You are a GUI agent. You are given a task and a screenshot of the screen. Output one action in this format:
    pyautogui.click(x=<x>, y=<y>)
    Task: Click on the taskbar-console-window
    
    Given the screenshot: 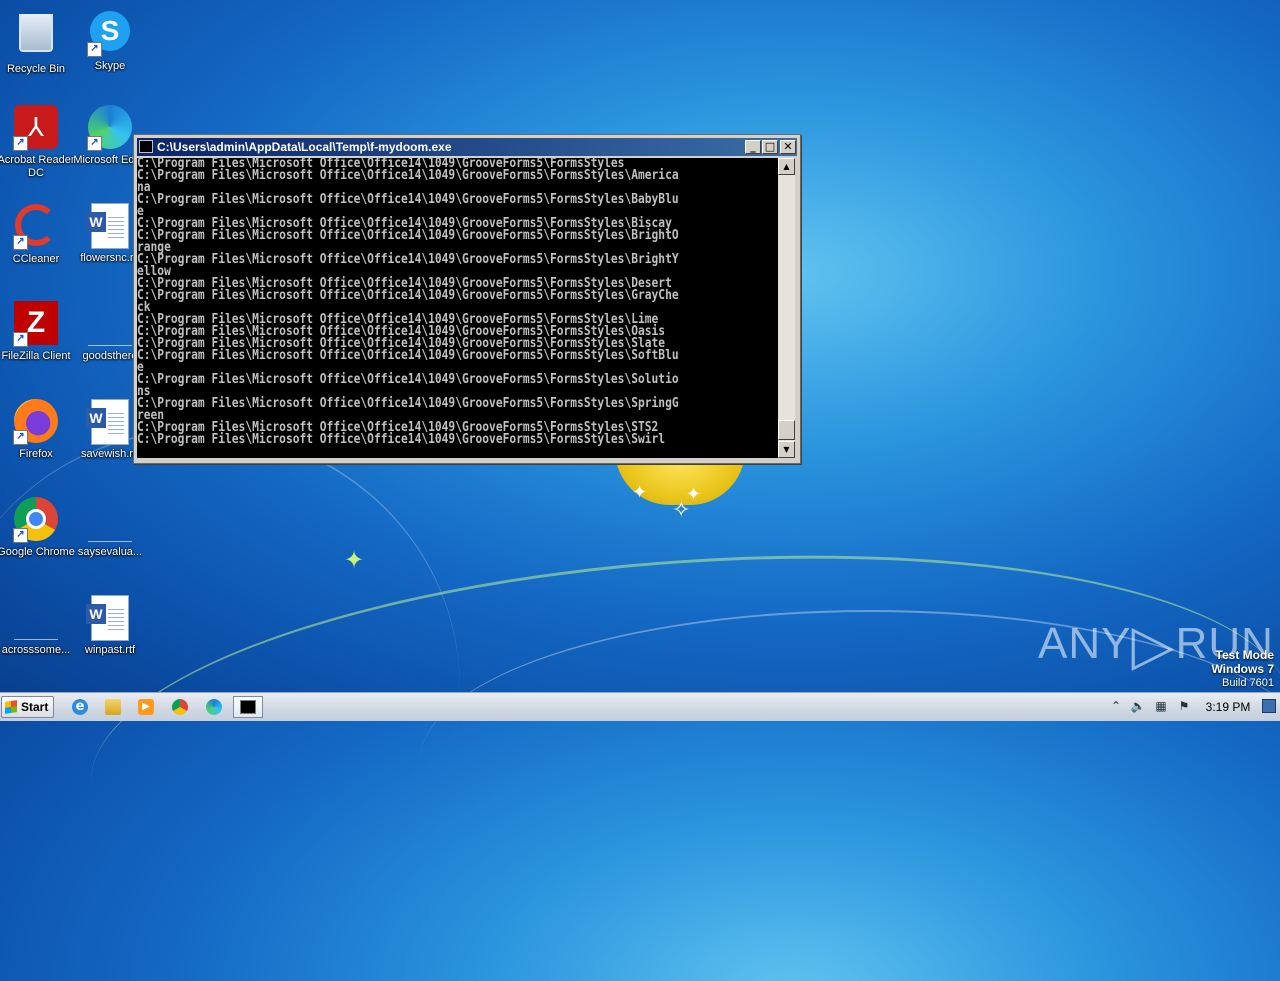 What is the action you would take?
    pyautogui.click(x=248, y=707)
    